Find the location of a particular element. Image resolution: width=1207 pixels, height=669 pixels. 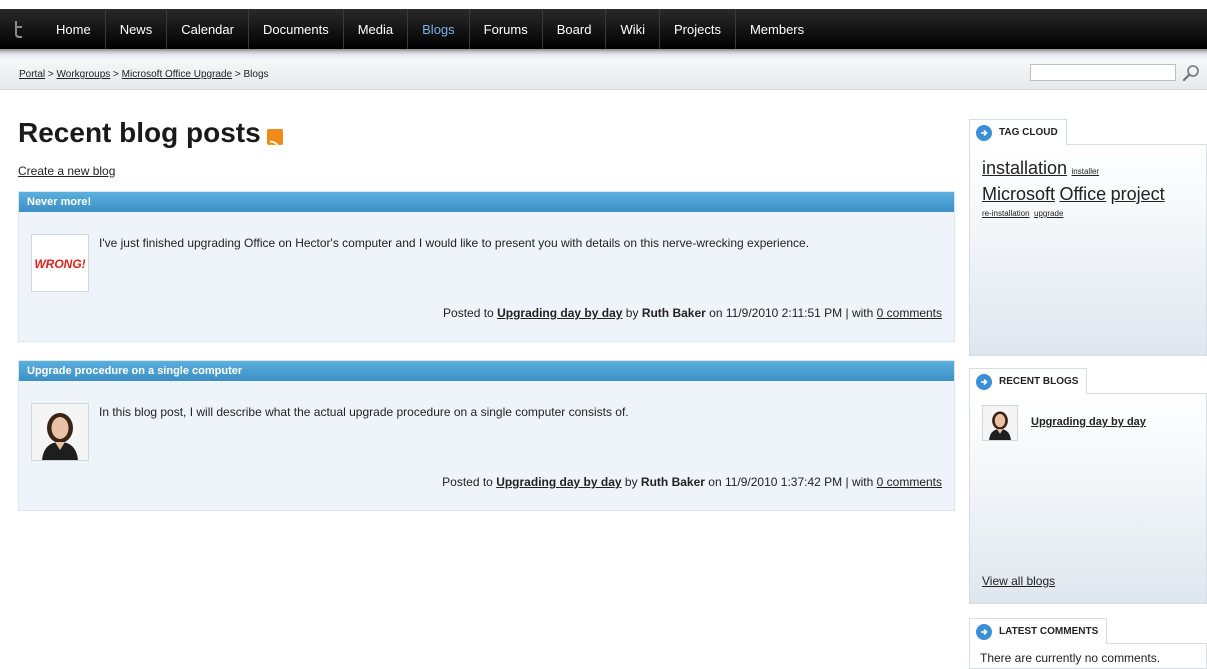

breadcrumb-microsoft-office-upgrade: Microsoft Office Upgrade is located at coordinates (177, 74).